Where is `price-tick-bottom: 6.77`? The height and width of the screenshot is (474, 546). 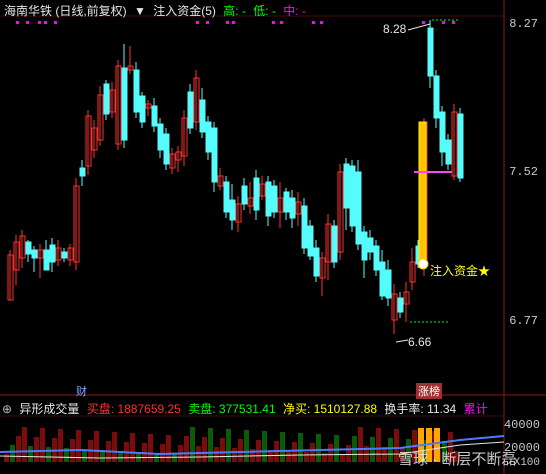
price-tick-bottom: 6.77 is located at coordinates (523, 321).